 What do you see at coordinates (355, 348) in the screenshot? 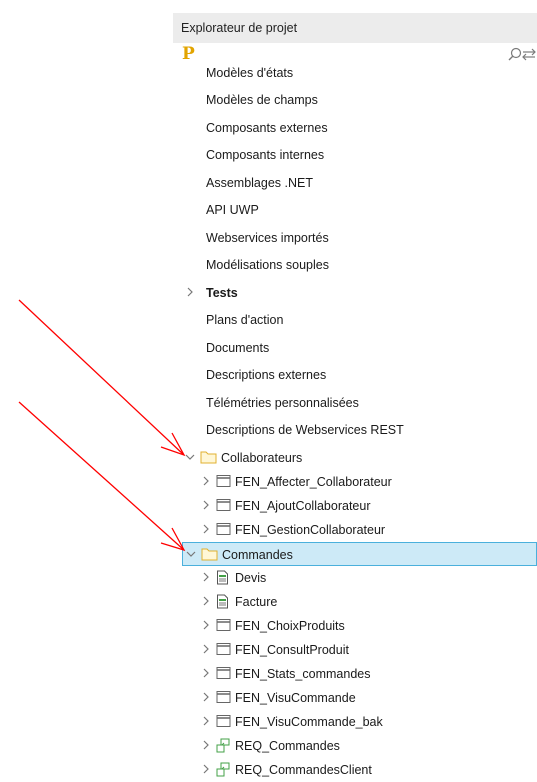
I see `tree-item: Documents` at bounding box center [355, 348].